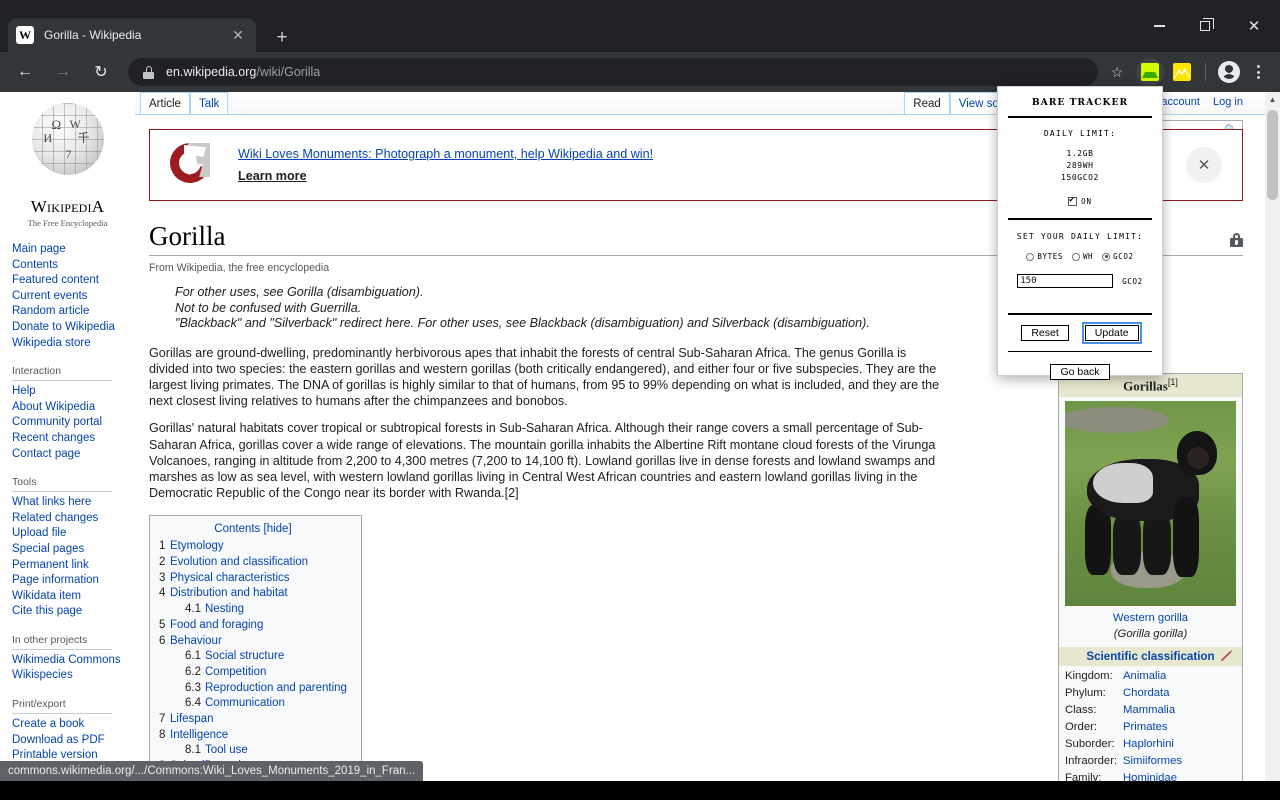 The image size is (1280, 800). I want to click on scrollbar-thumb, so click(1272, 155).